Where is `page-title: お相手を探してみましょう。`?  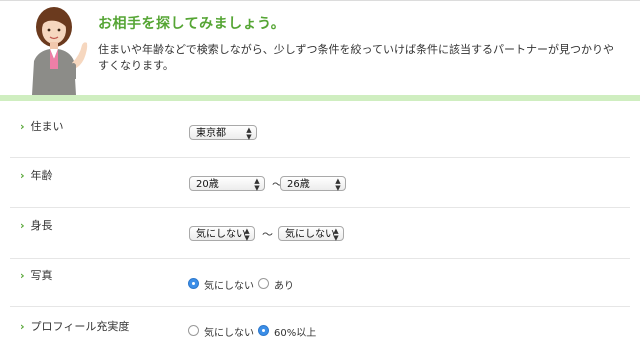
page-title: お相手を探してみましょう。 is located at coordinates (192, 24).